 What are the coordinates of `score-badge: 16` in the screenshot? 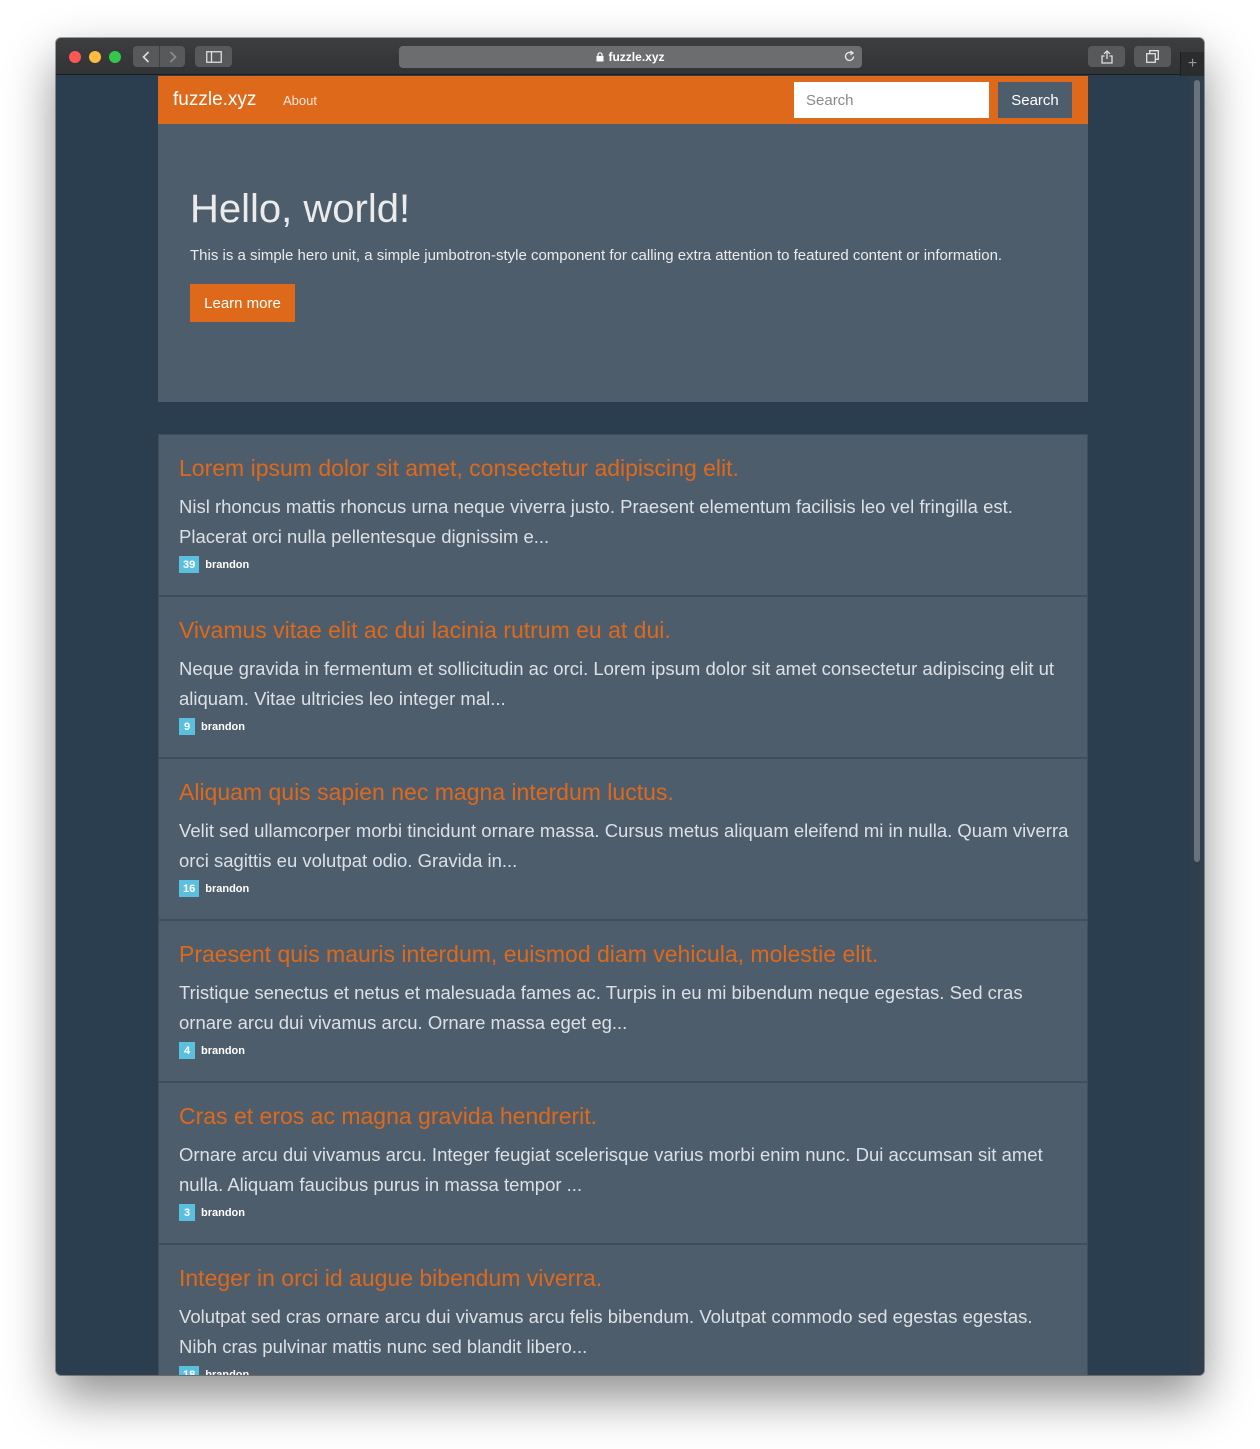 It's located at (189, 888).